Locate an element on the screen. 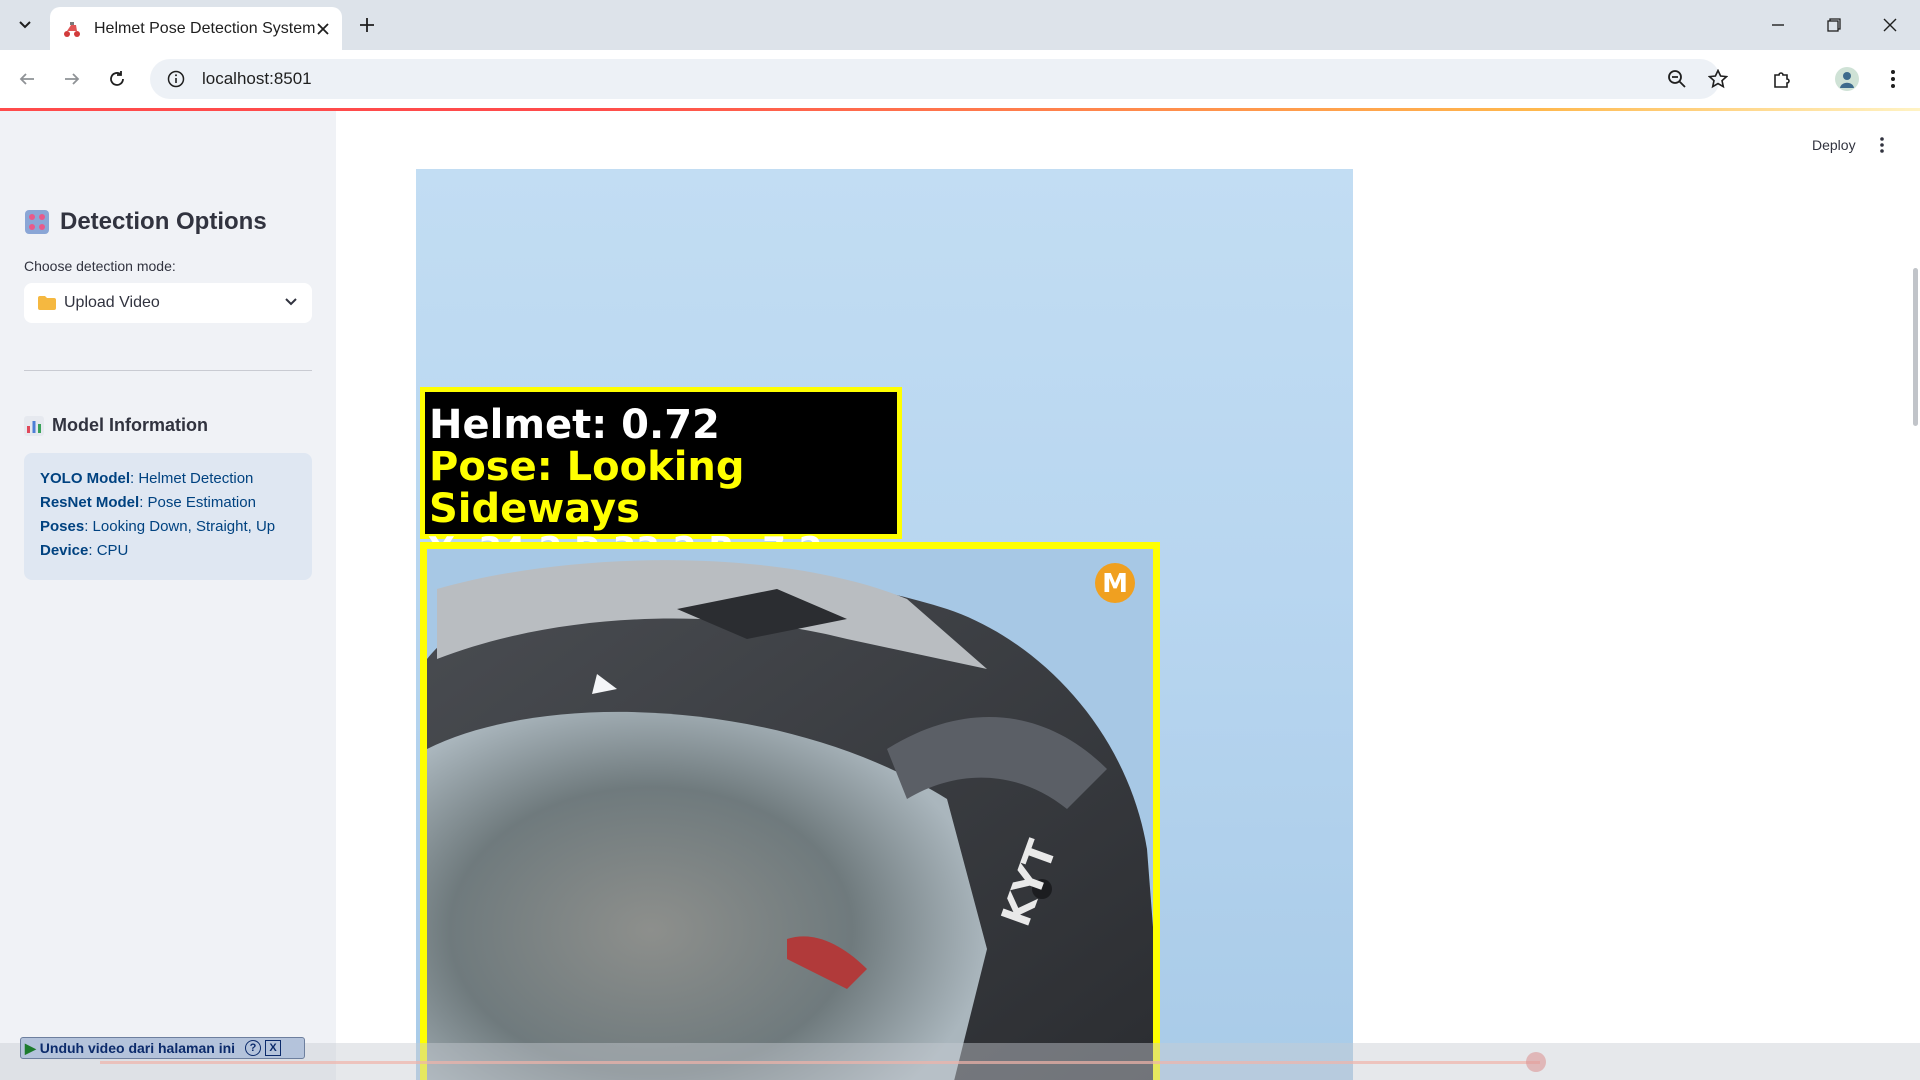 This screenshot has height=1080, width=1920. restore-icon is located at coordinates (1834, 25).